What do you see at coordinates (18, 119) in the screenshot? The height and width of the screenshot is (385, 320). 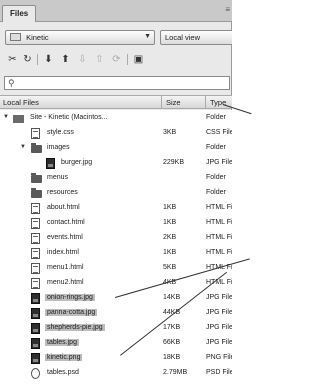 I see `site-icon` at bounding box center [18, 119].